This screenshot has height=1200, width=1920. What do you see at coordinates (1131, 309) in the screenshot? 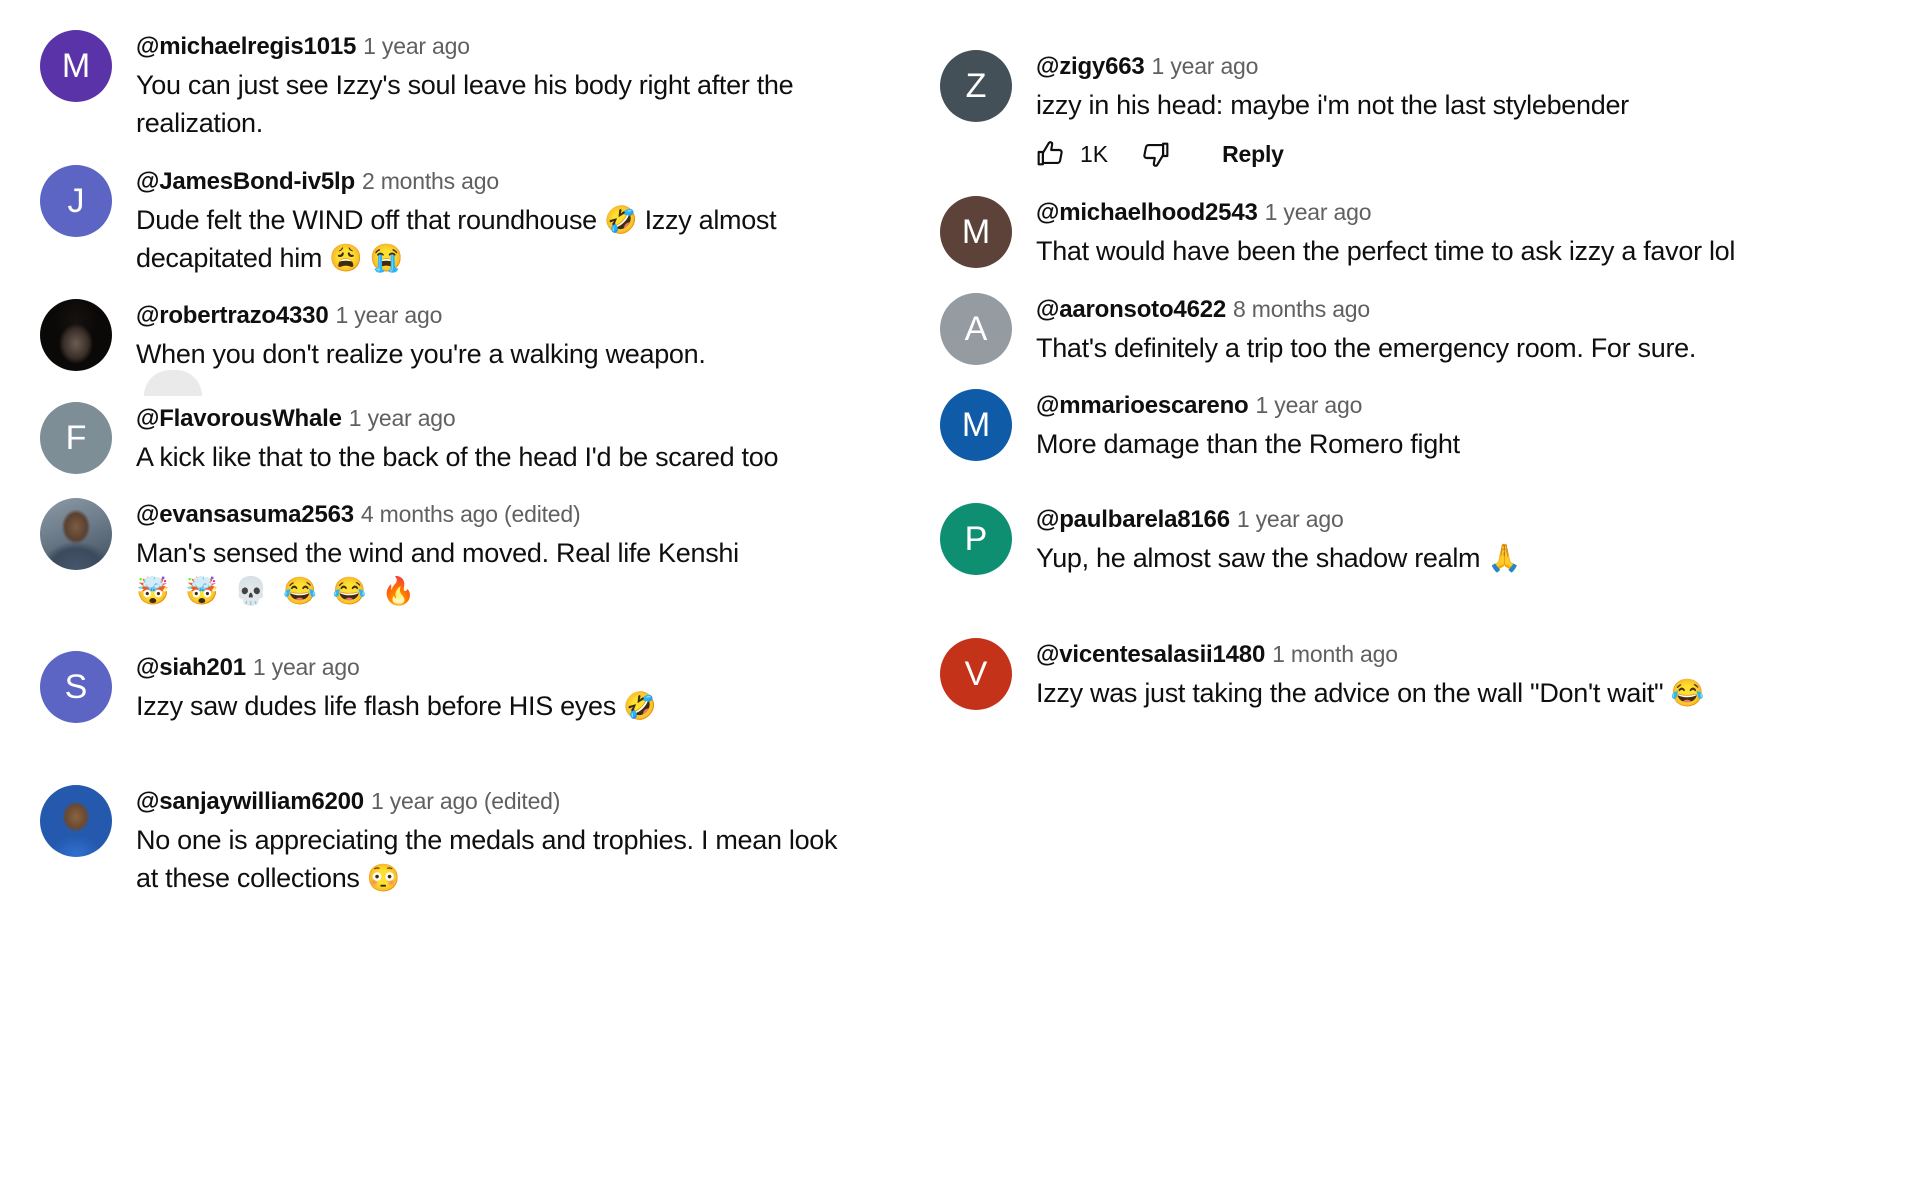
I see `comment-author: @aaronsoto4622` at bounding box center [1131, 309].